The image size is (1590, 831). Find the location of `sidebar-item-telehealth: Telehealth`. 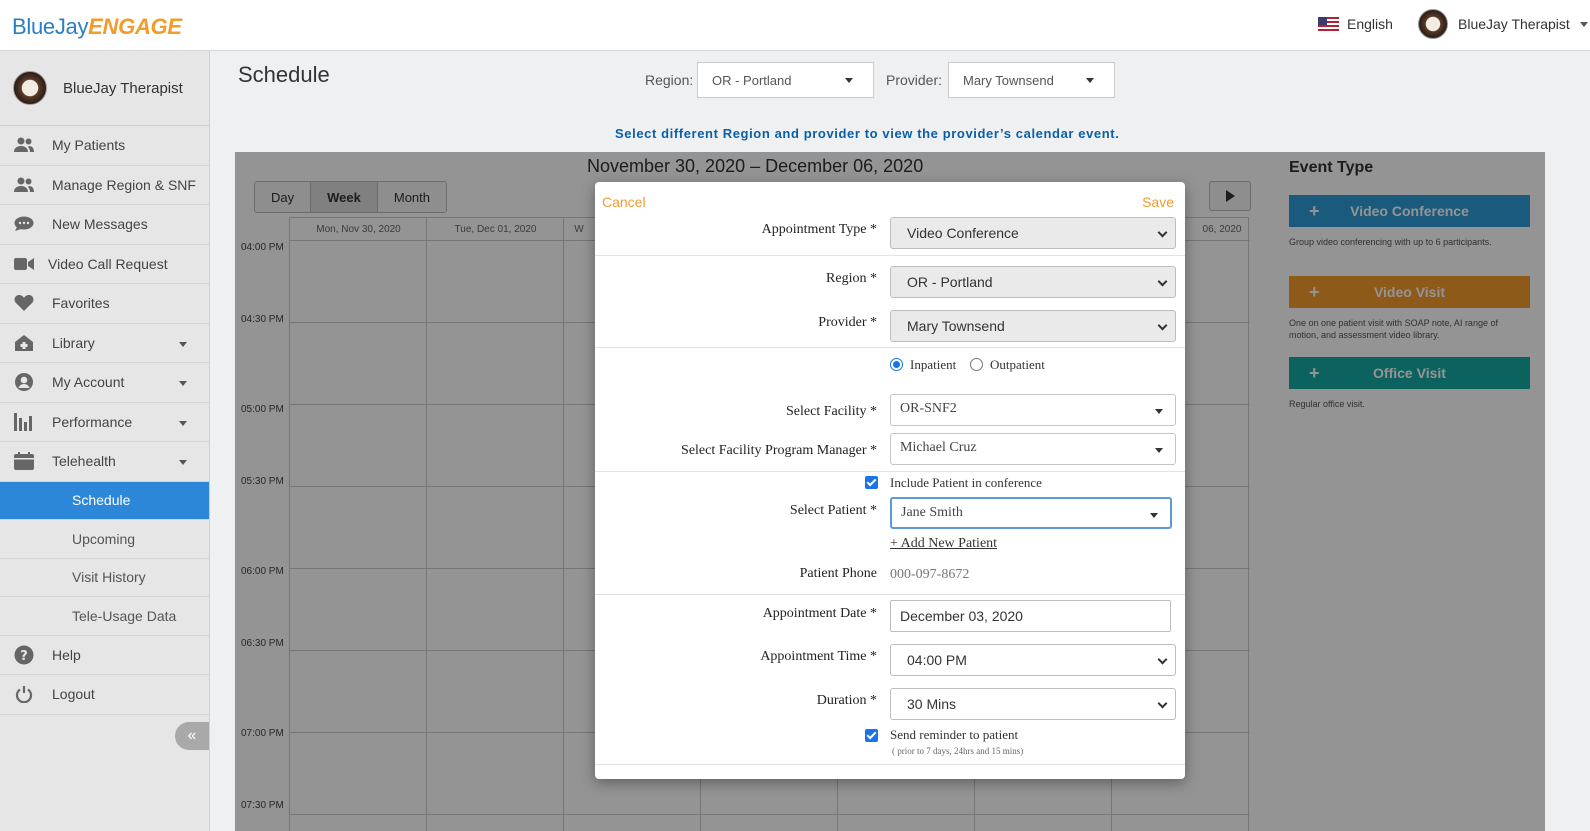

sidebar-item-telehealth: Telehealth is located at coordinates (104, 462).